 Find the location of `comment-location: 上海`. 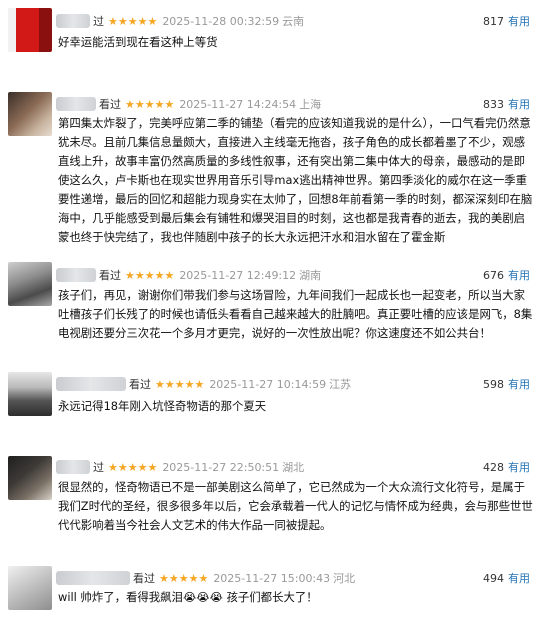

comment-location: 上海 is located at coordinates (310, 104).